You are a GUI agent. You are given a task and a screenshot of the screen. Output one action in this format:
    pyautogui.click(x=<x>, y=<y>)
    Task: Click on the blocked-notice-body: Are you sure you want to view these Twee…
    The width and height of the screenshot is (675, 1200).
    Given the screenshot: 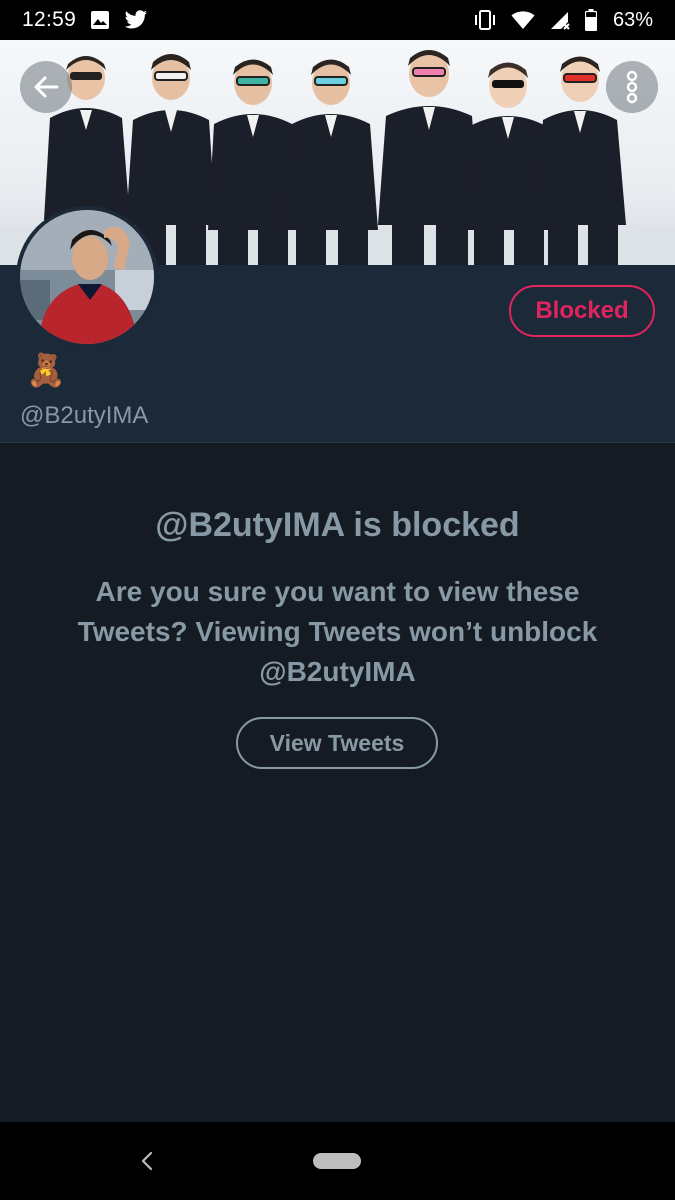 What is the action you would take?
    pyautogui.click(x=337, y=631)
    